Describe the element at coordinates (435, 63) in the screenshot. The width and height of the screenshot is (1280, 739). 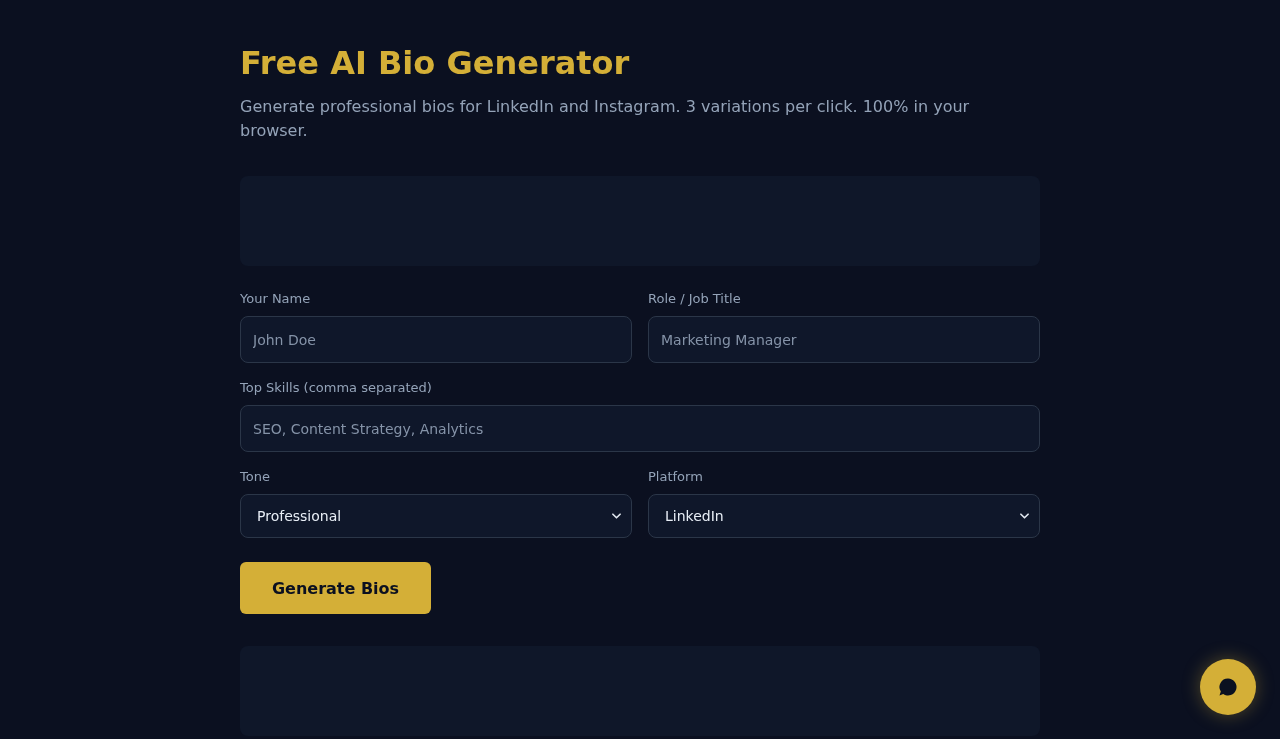
I see `page-title: Free AI Bio Generator` at that location.